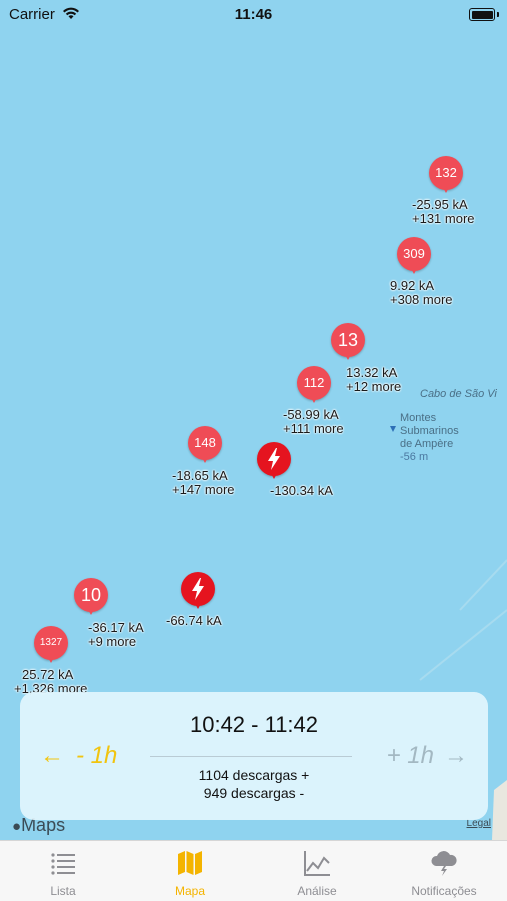 This screenshot has width=507, height=901. I want to click on place-label-line: de Ampère, so click(427, 444).